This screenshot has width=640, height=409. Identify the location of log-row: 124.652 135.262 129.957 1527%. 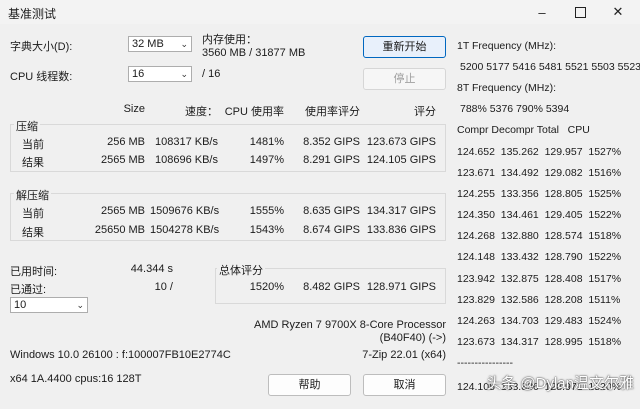
(539, 151).